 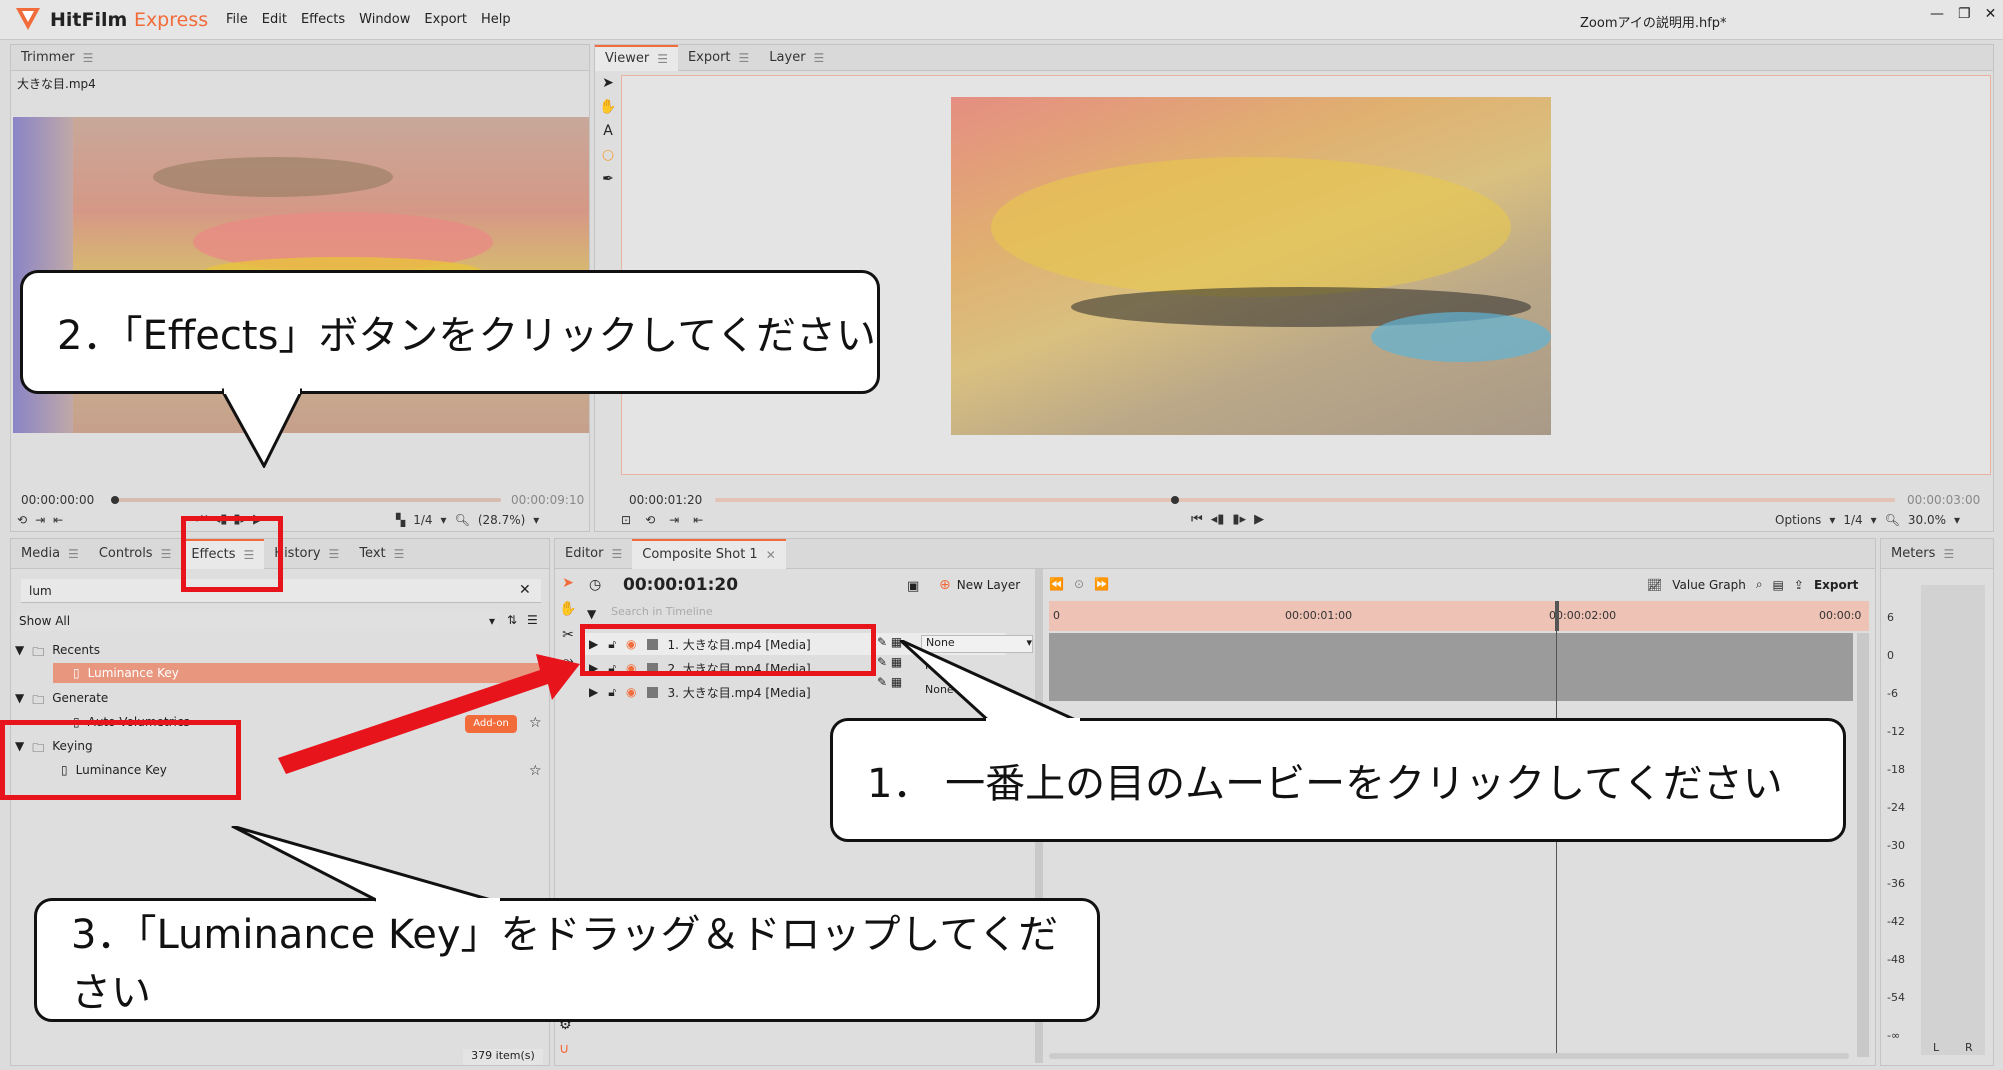 I want to click on export-button: Export, so click(x=1836, y=585).